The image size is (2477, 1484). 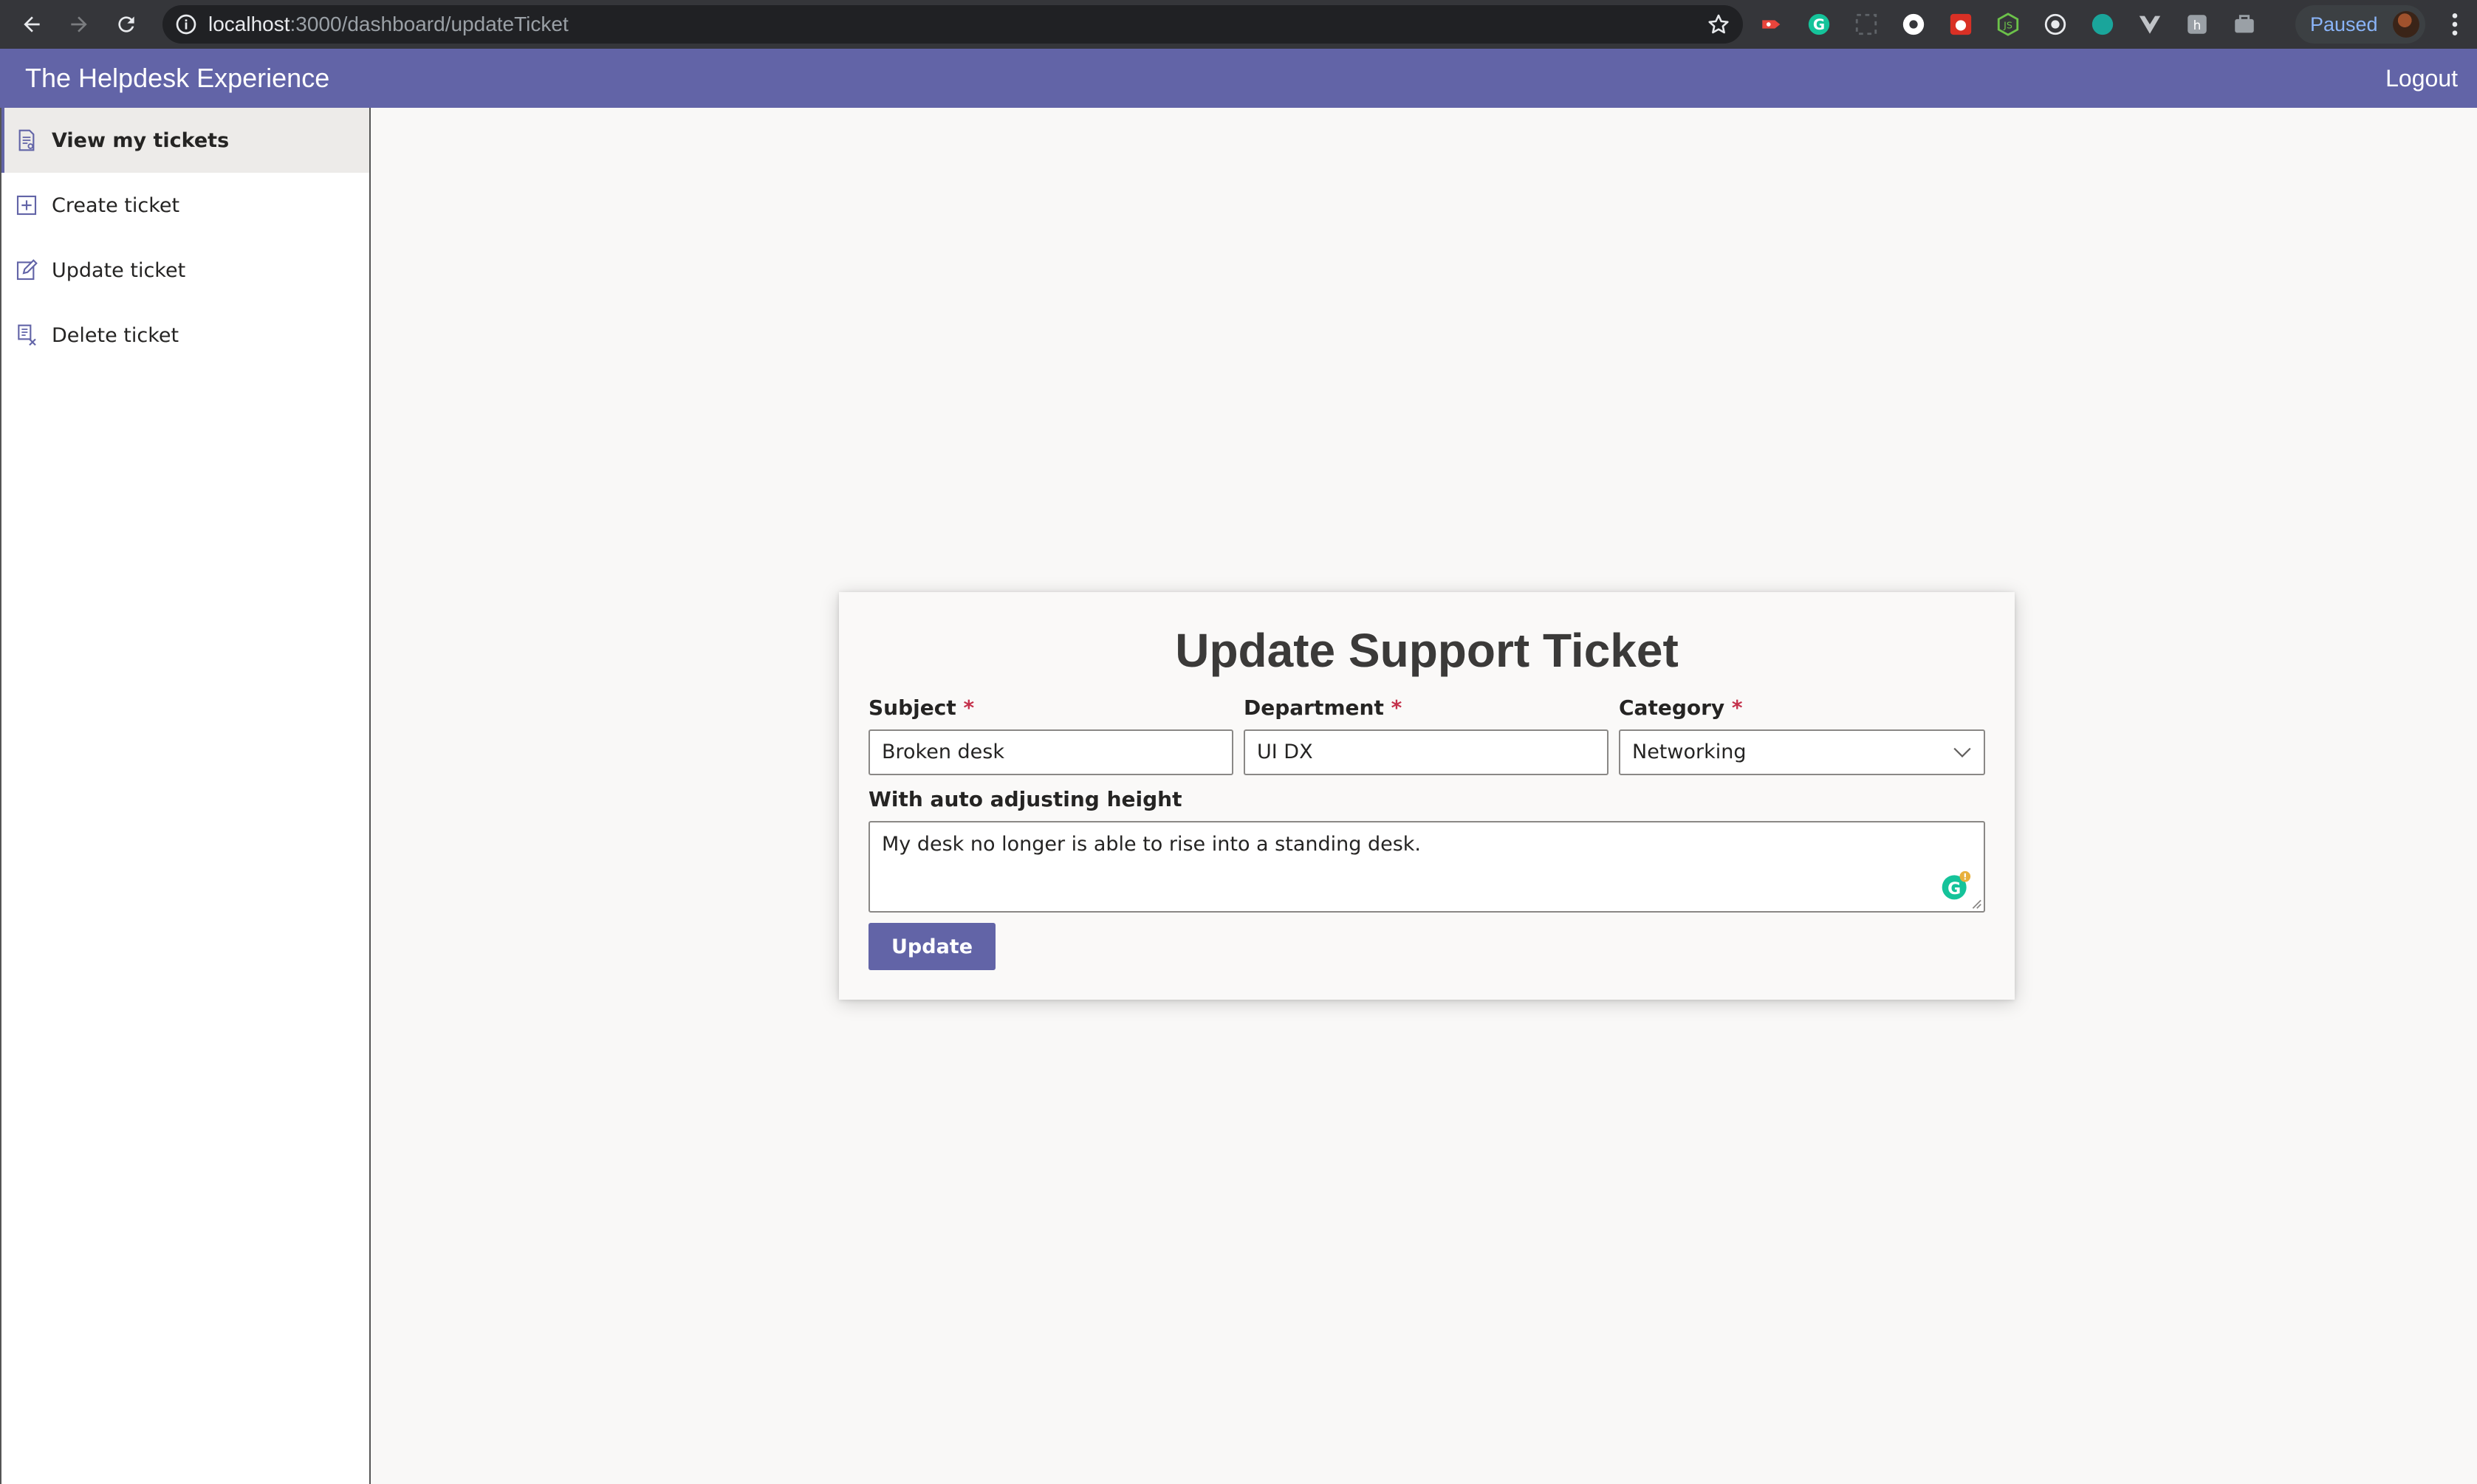 I want to click on back-icon, so click(x=32, y=24).